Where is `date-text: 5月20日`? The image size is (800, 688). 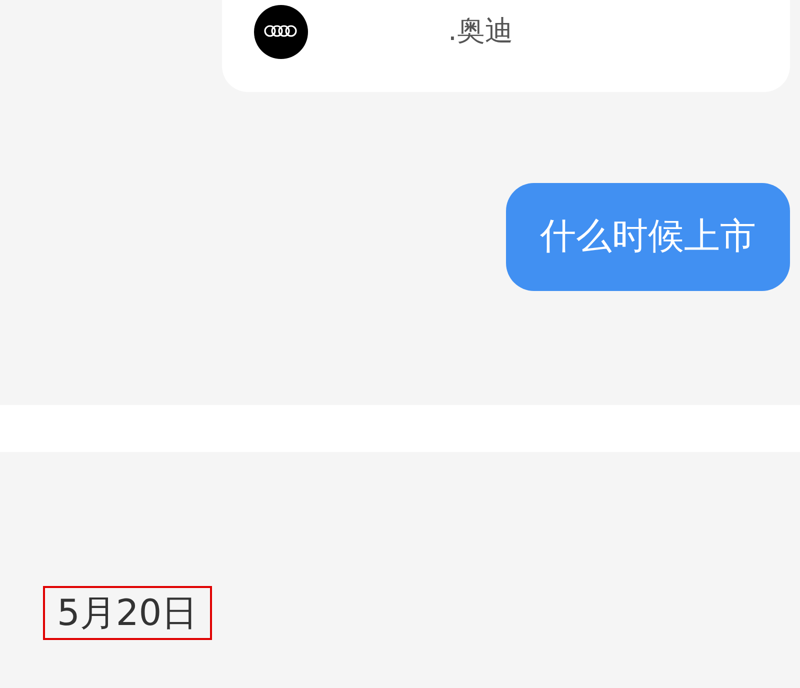
date-text: 5月20日 is located at coordinates (127, 613).